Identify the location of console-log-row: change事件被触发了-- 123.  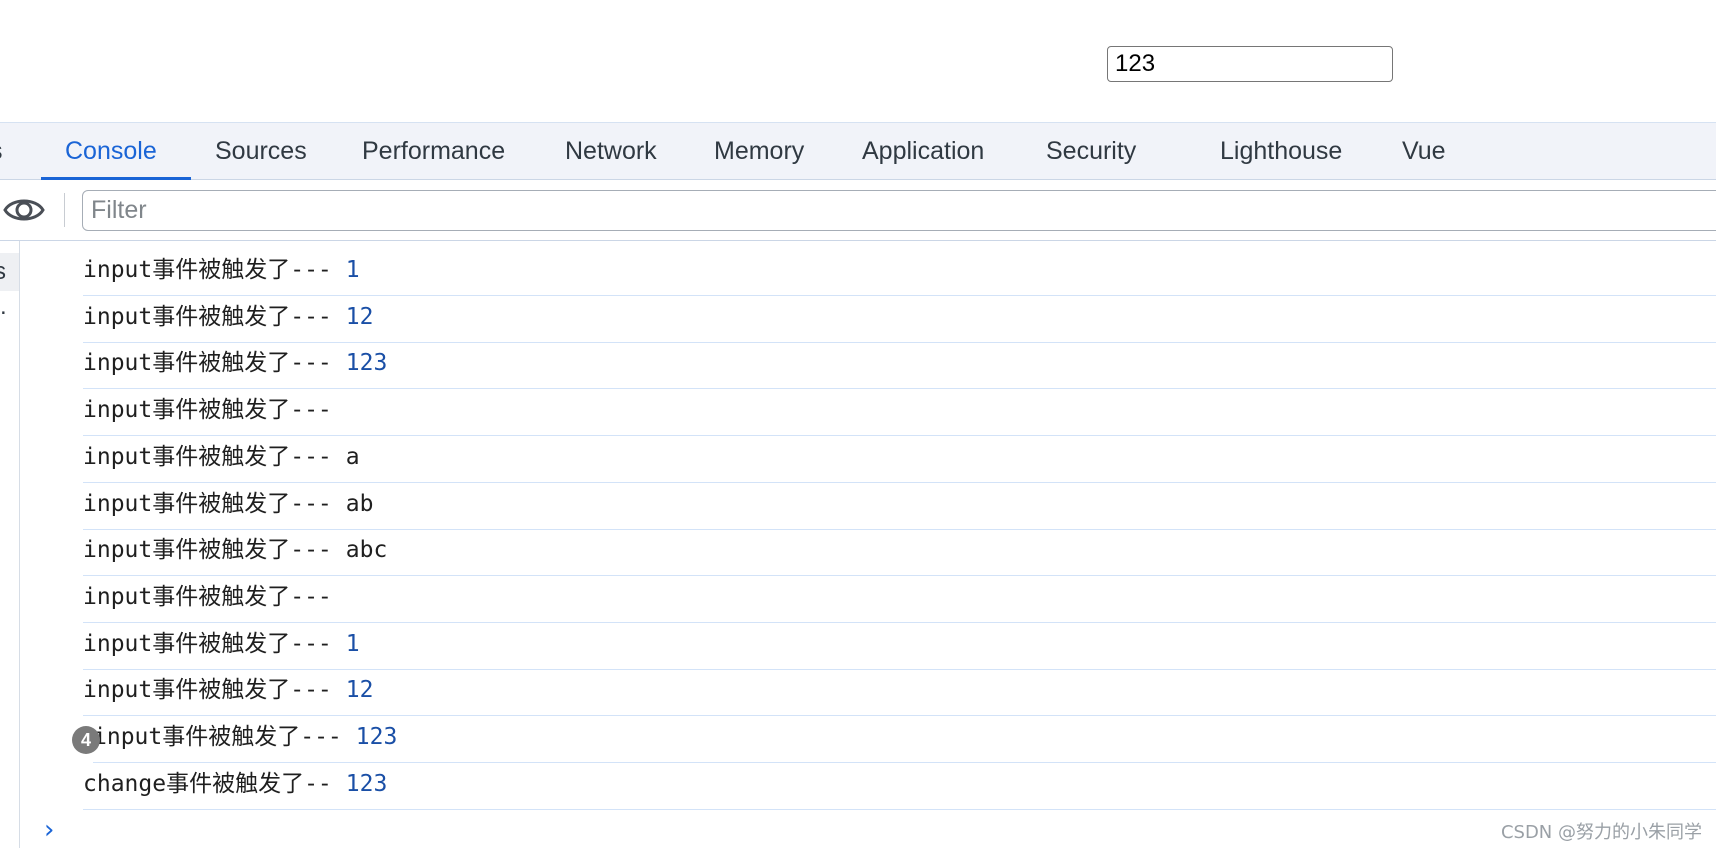
(899, 787).